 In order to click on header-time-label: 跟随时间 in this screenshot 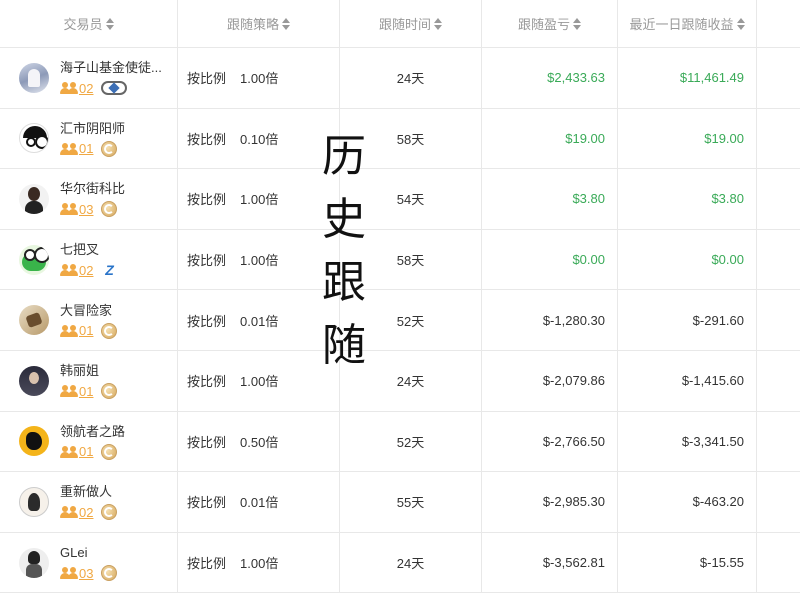, I will do `click(404, 24)`.